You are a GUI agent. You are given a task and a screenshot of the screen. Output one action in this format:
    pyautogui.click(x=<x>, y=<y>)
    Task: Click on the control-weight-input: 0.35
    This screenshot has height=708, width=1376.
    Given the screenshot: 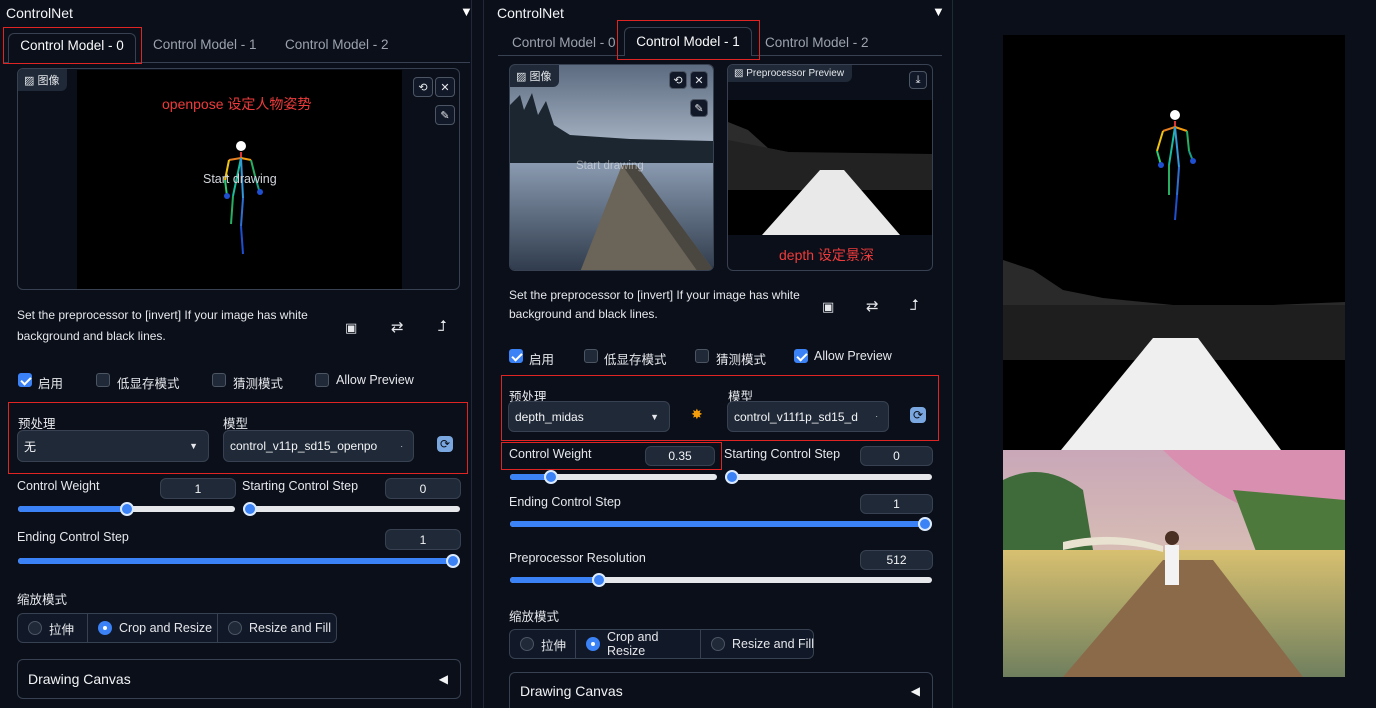 What is the action you would take?
    pyautogui.click(x=680, y=456)
    